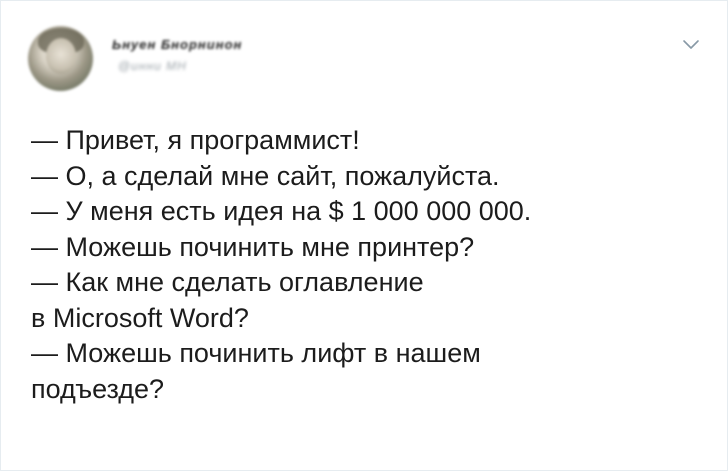 Image resolution: width=728 pixels, height=471 pixels. I want to click on tweet-line: — У меня есть идея на $ 1 000 000 000., so click(281, 211).